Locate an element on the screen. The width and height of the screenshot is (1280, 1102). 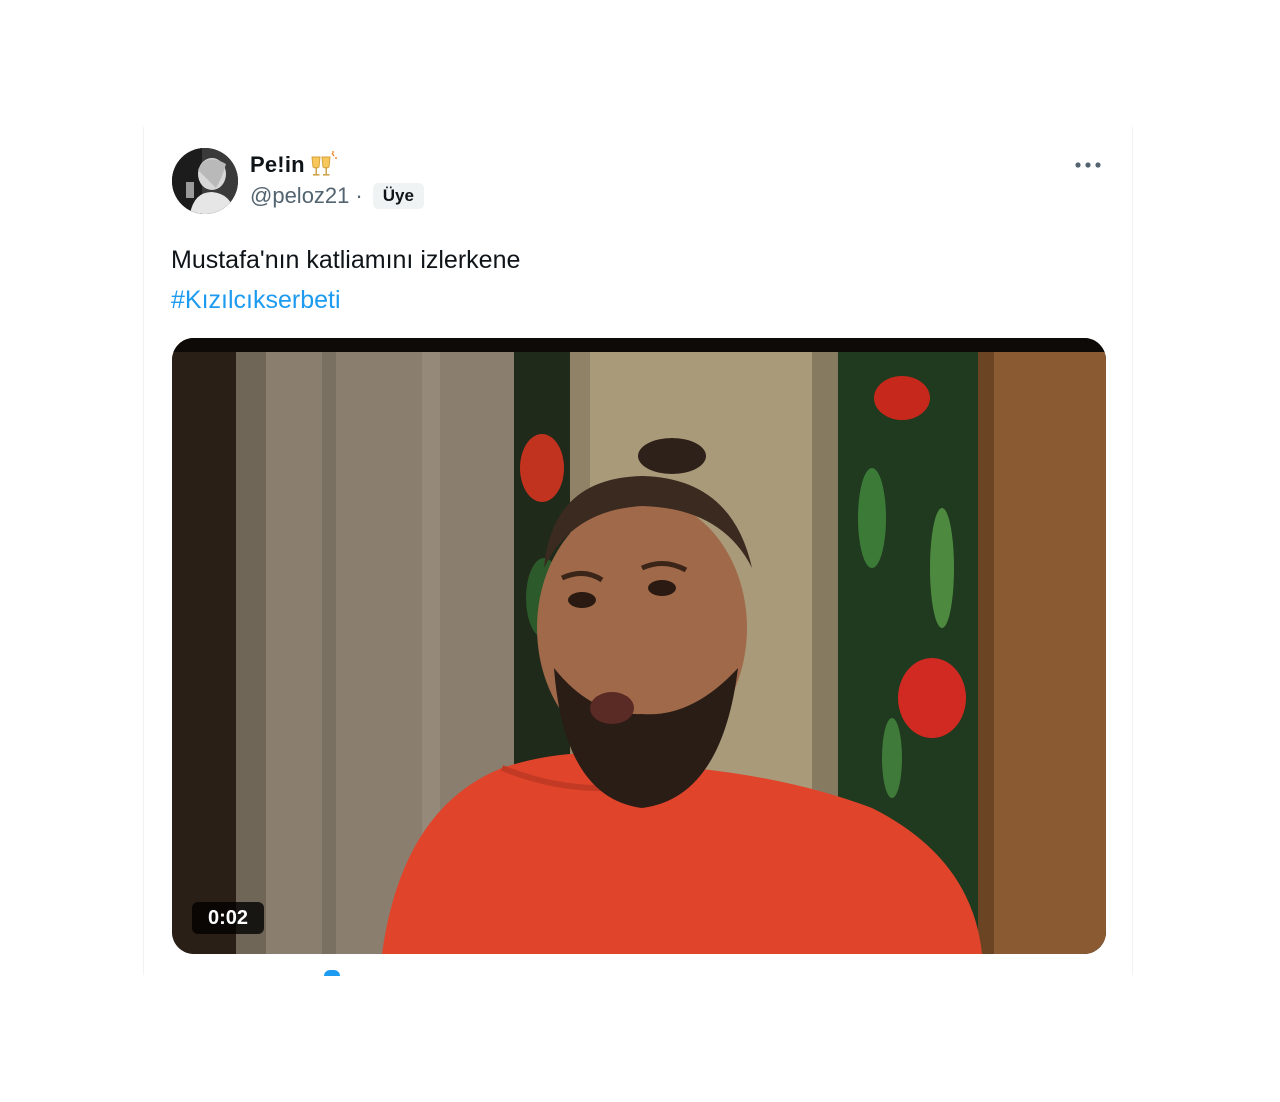
display-name-row: Pe!in is located at coordinates (293, 165).